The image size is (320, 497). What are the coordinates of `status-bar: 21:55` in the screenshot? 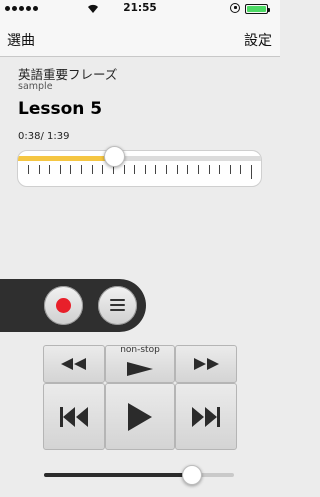 It's located at (140, 10).